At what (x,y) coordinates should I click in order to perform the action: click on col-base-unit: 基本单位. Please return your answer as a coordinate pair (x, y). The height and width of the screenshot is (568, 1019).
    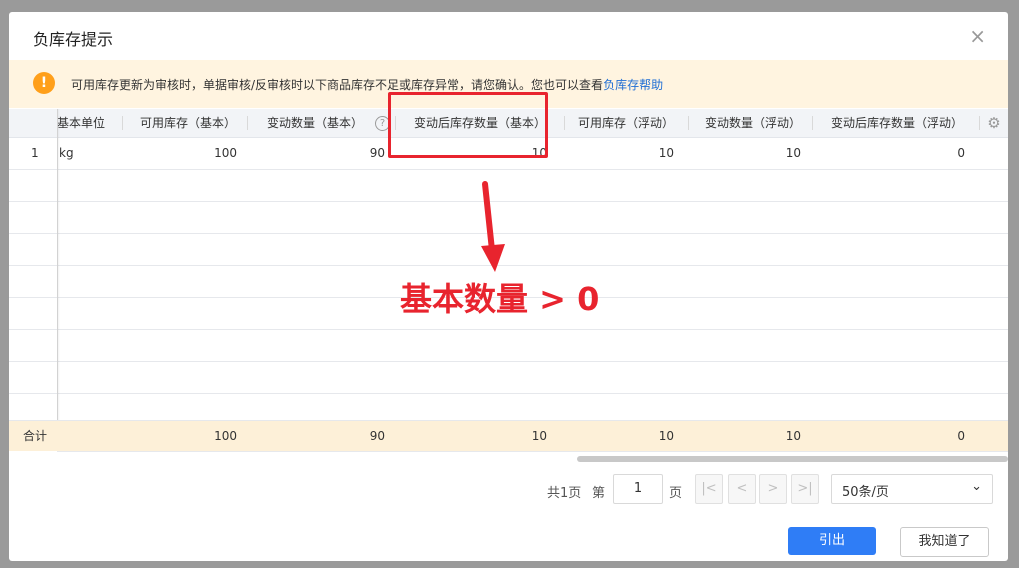
    Looking at the image, I should click on (81, 123).